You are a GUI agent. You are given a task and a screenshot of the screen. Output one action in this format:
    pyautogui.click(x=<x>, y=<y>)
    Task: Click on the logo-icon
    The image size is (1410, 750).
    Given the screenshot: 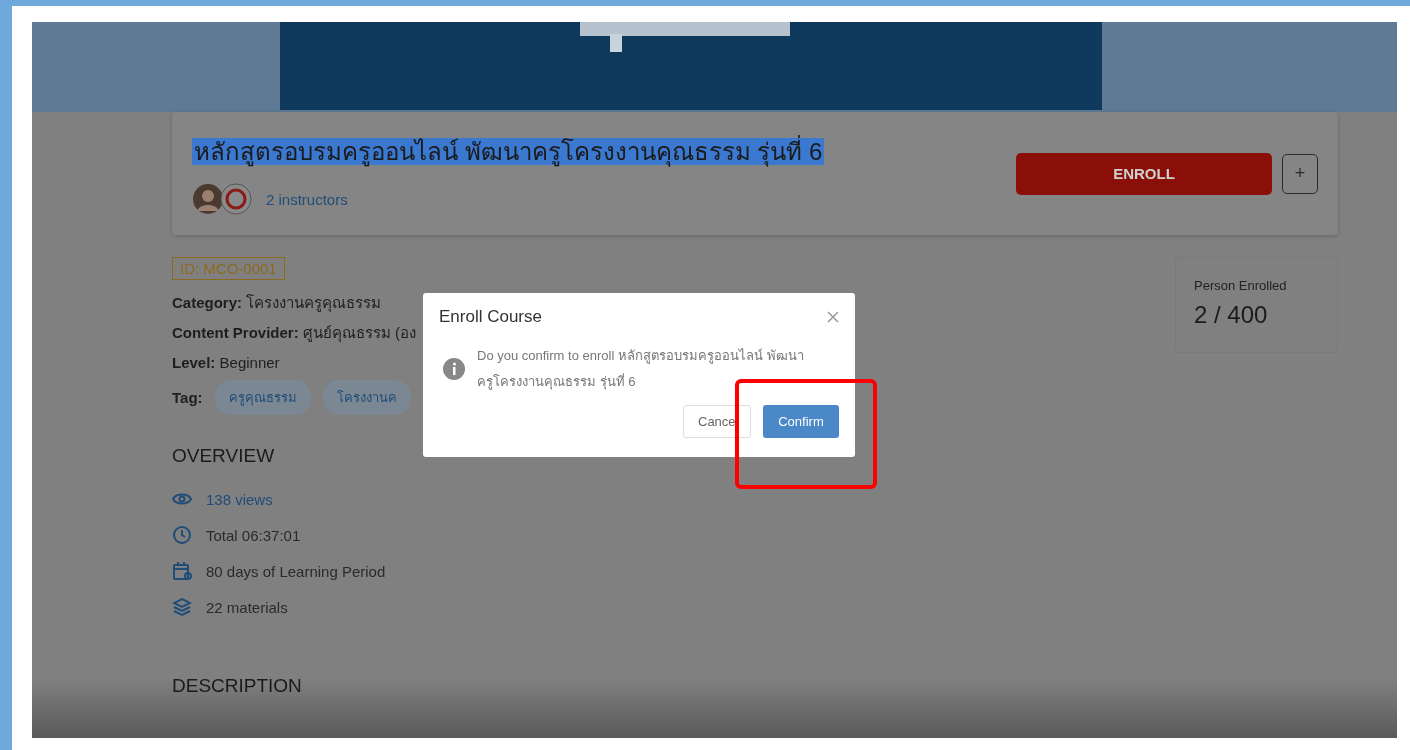 What is the action you would take?
    pyautogui.click(x=236, y=199)
    